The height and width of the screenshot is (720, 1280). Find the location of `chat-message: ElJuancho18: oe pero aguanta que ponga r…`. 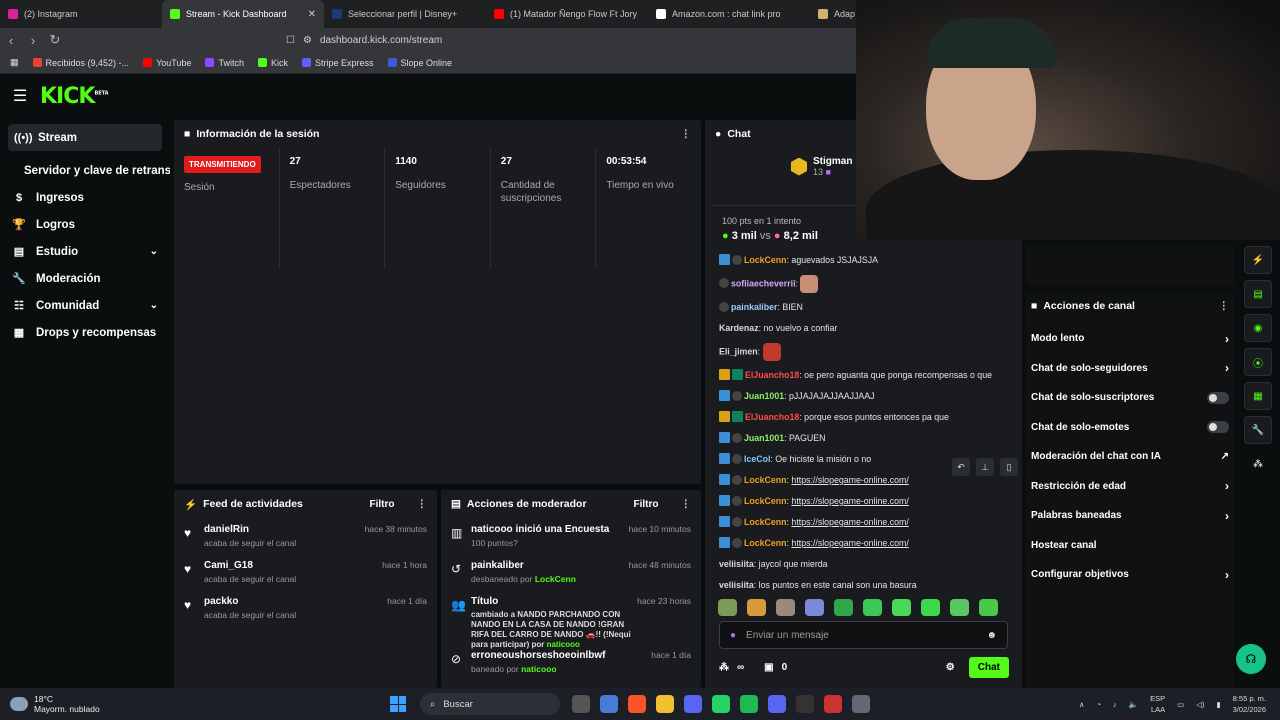

chat-message: ElJuancho18: oe pero aguanta que ponga r… is located at coordinates (863, 375).